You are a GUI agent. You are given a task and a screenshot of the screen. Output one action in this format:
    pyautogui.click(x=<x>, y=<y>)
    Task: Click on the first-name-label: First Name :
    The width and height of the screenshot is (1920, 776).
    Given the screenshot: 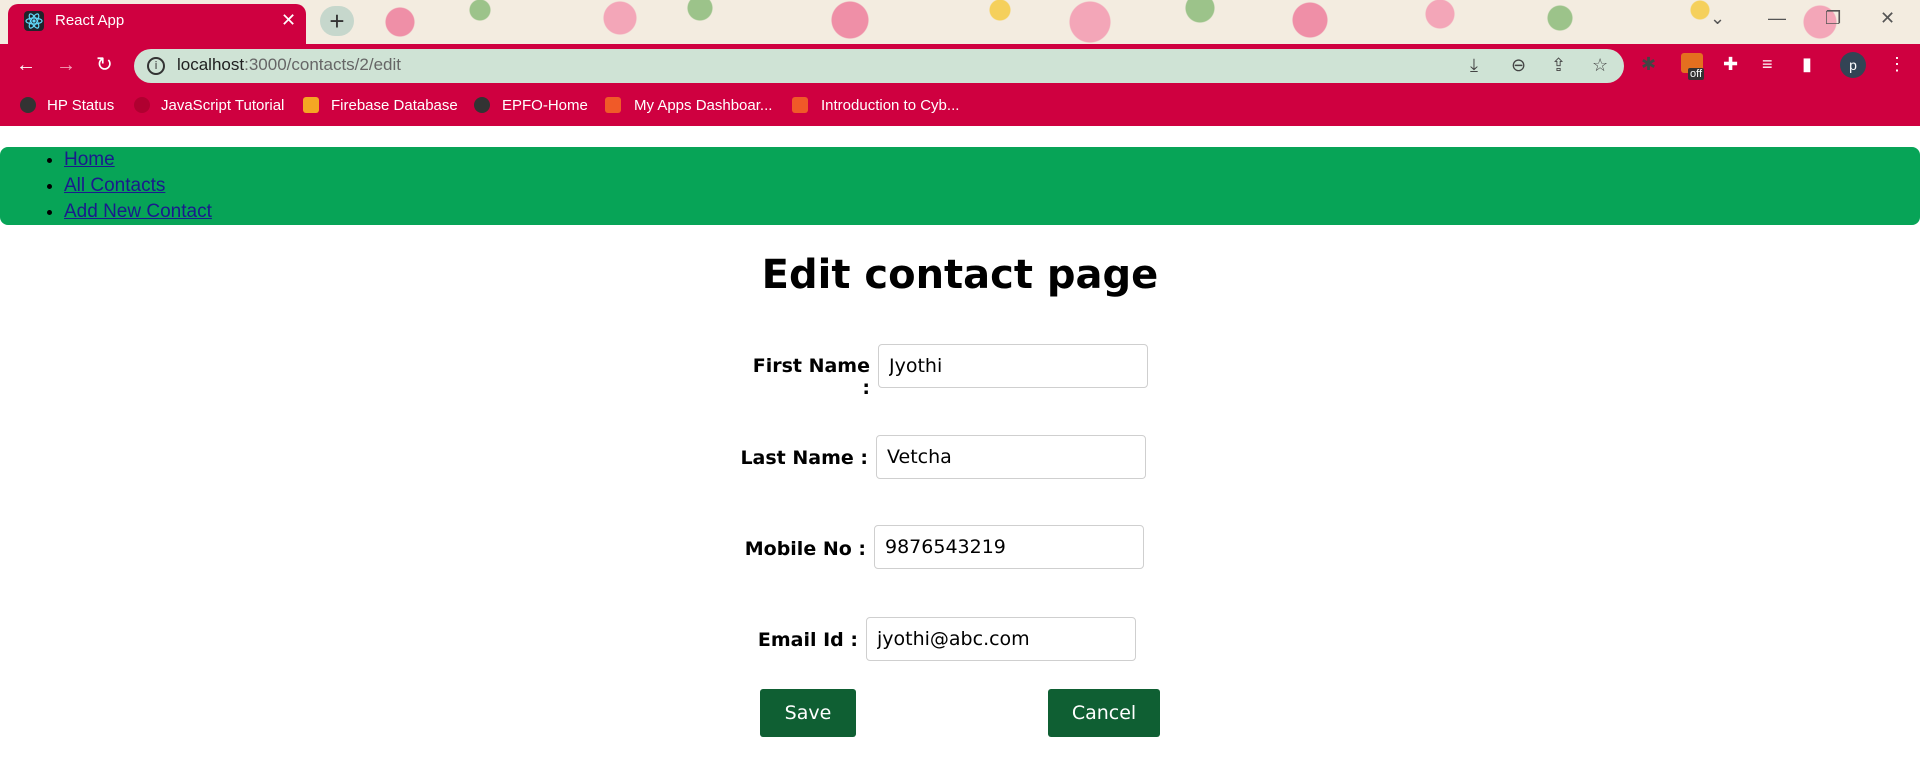 What is the action you would take?
    pyautogui.click(x=811, y=377)
    